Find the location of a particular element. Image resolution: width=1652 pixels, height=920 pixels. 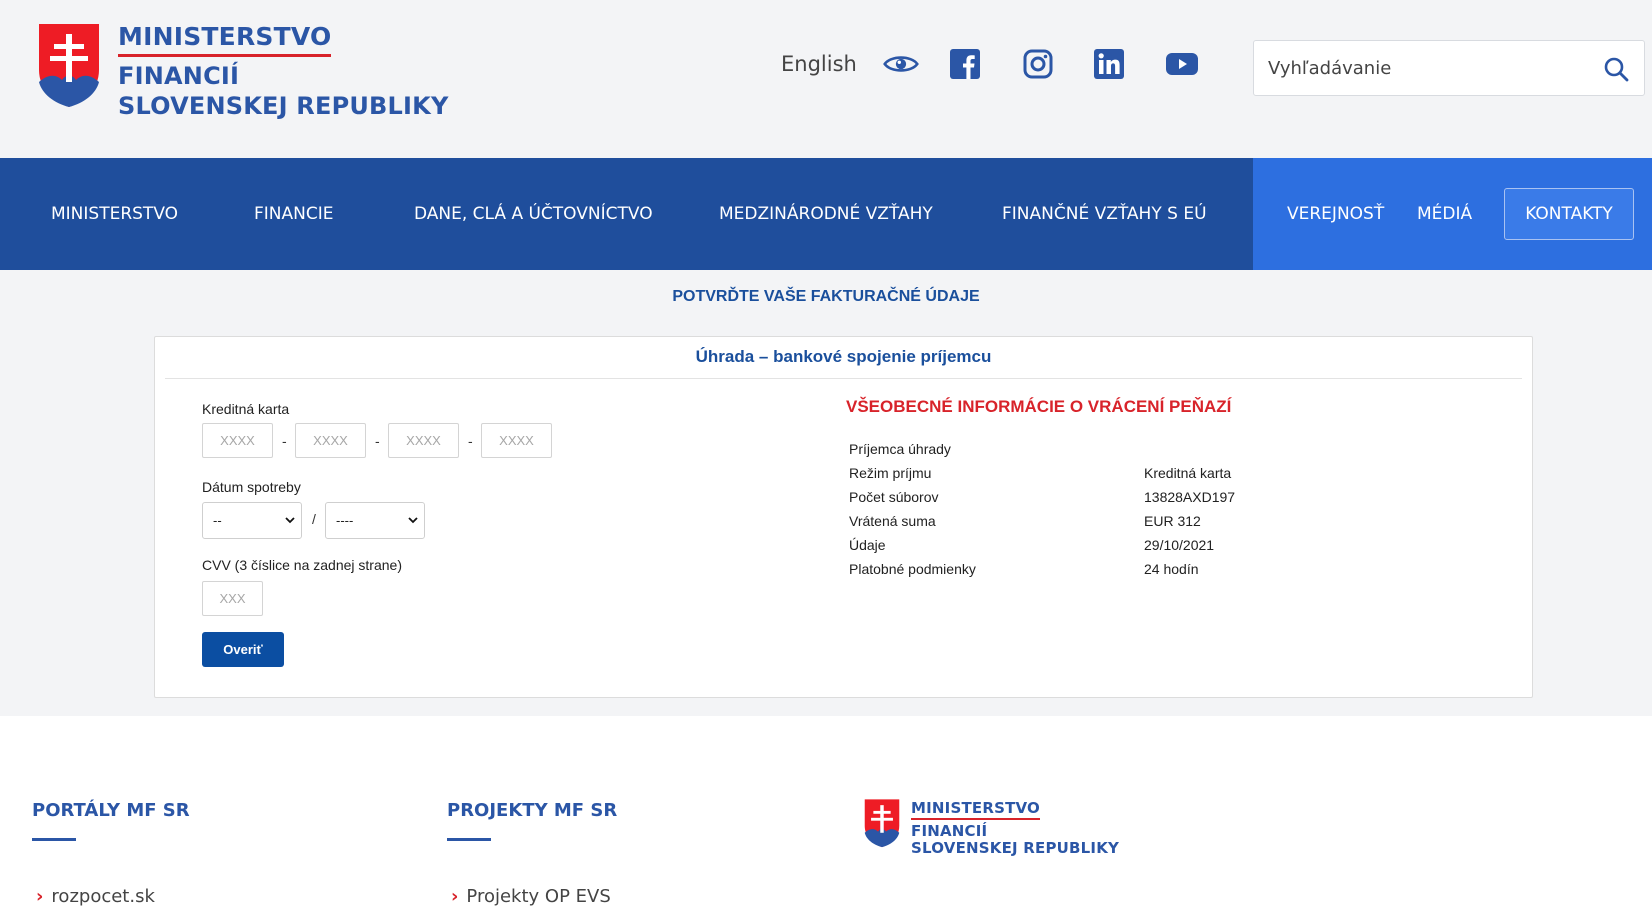

expiry-month-value: -- is located at coordinates (217, 520).